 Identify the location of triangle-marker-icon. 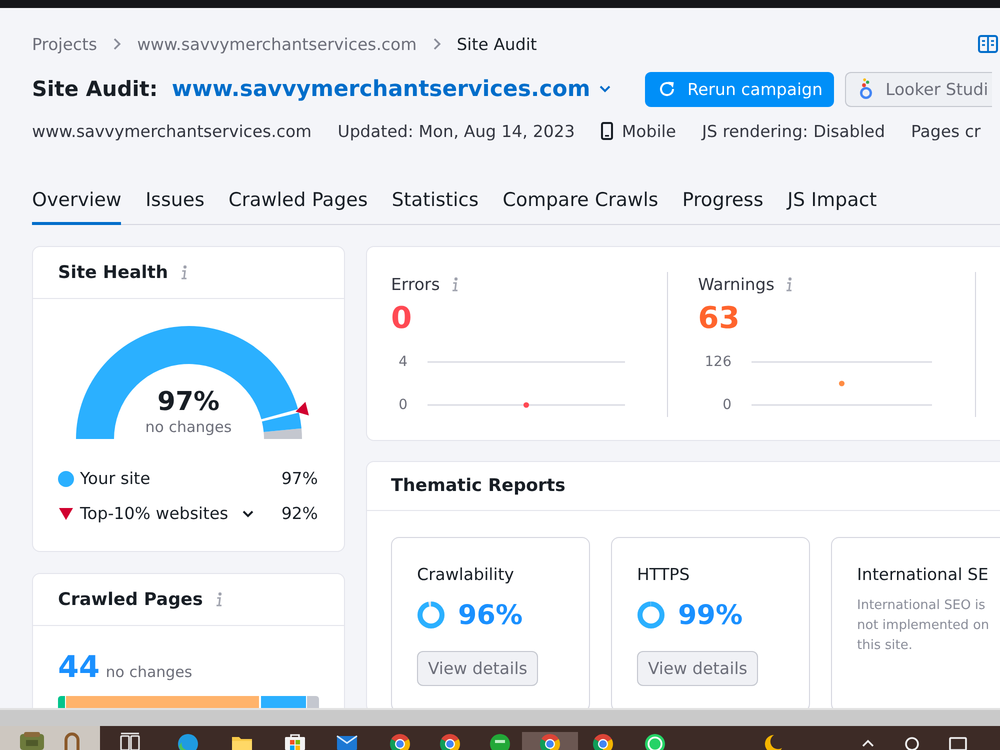
(66, 514).